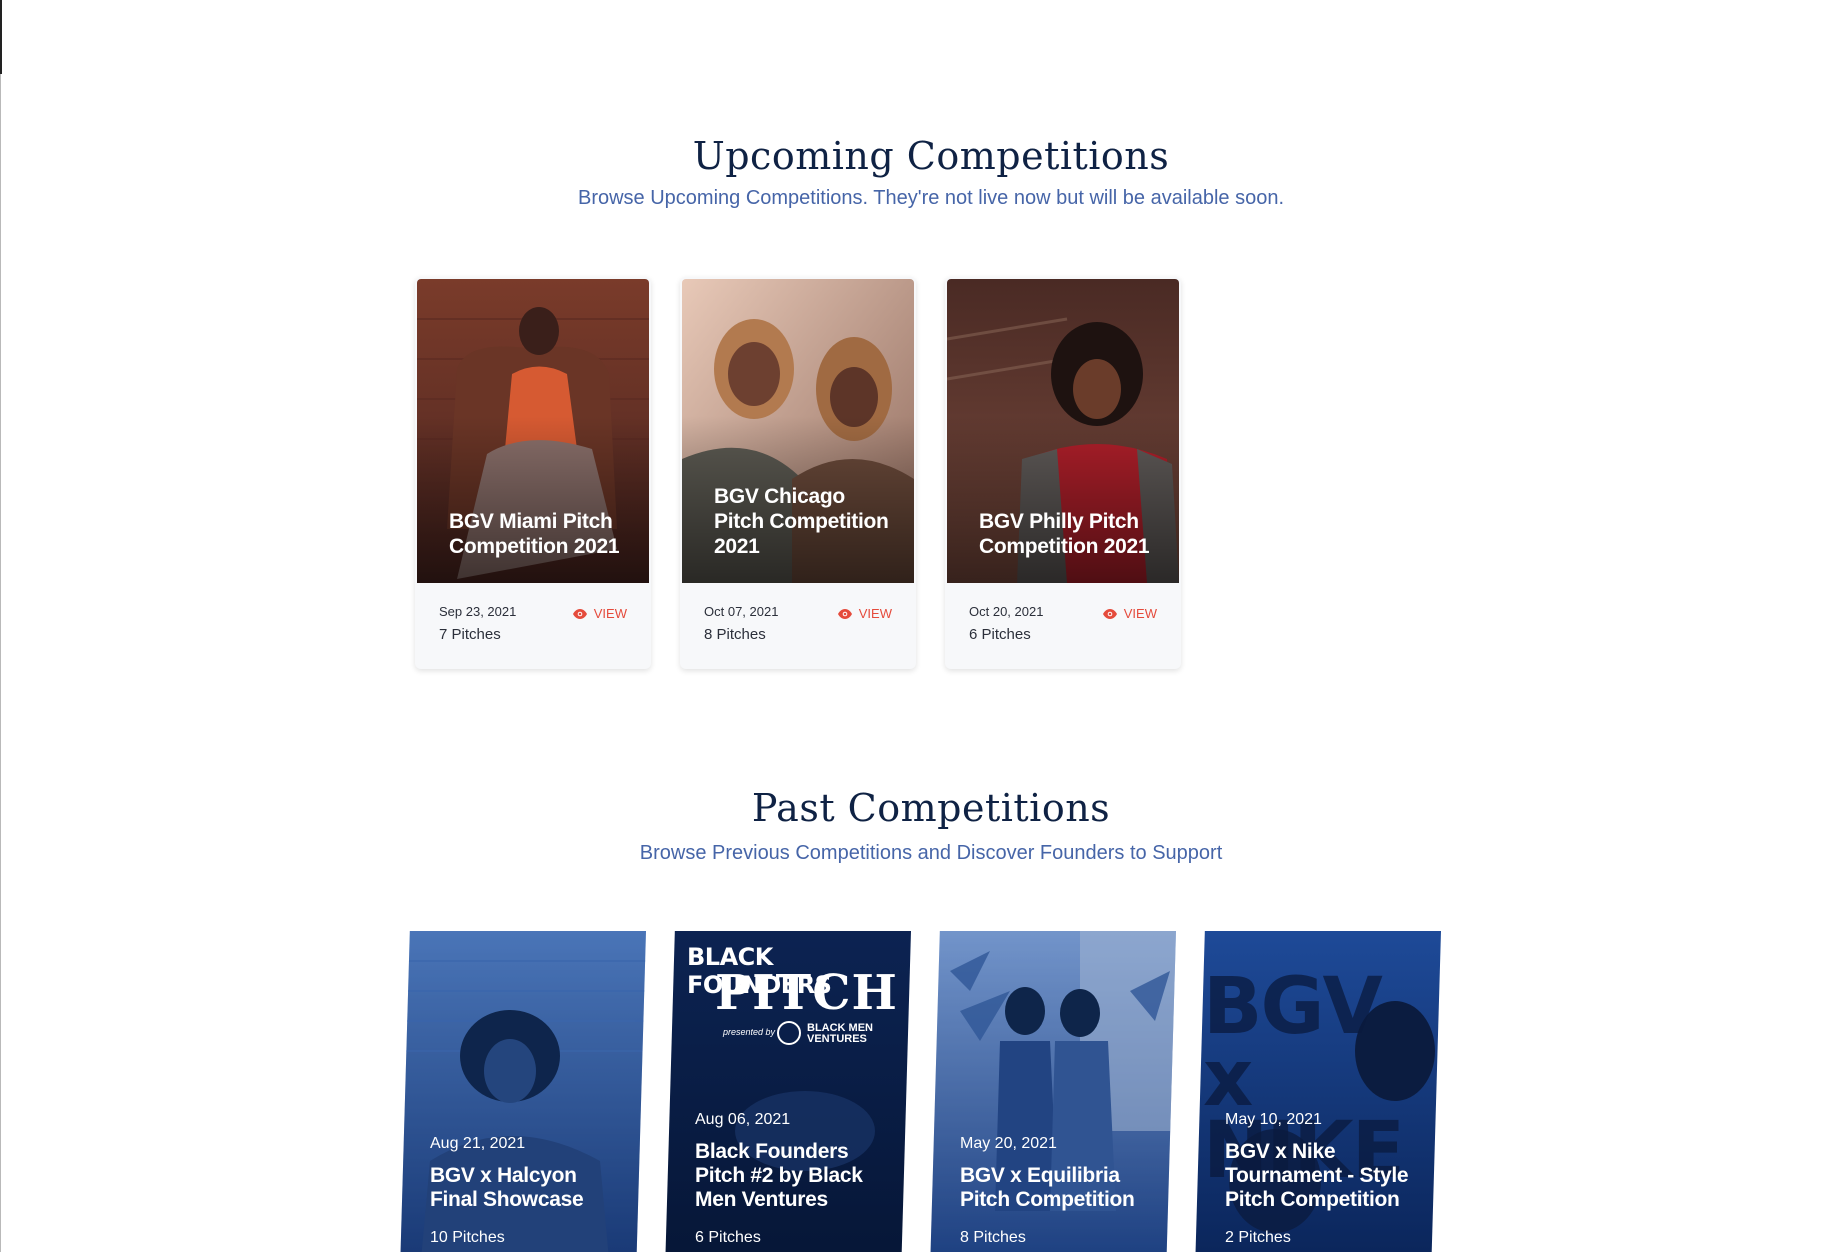  What do you see at coordinates (1006, 611) in the screenshot?
I see `upcoming-card-date: Oct 20, 2021` at bounding box center [1006, 611].